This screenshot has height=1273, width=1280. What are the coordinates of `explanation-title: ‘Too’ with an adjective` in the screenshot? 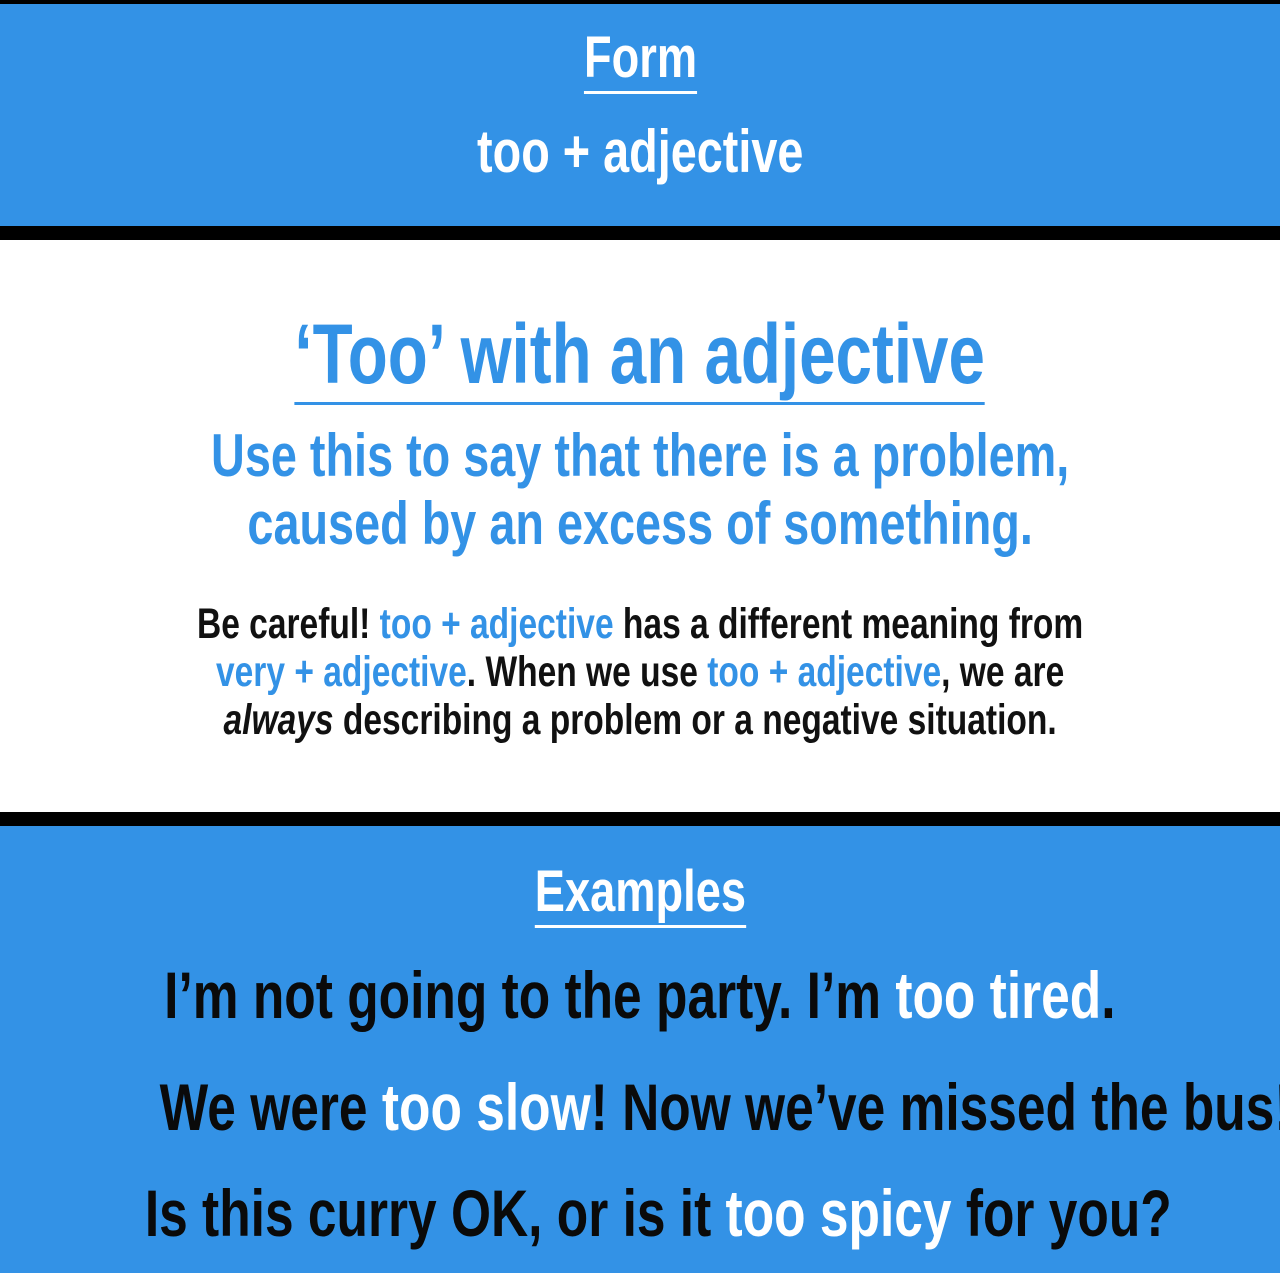 It's located at (640, 358).